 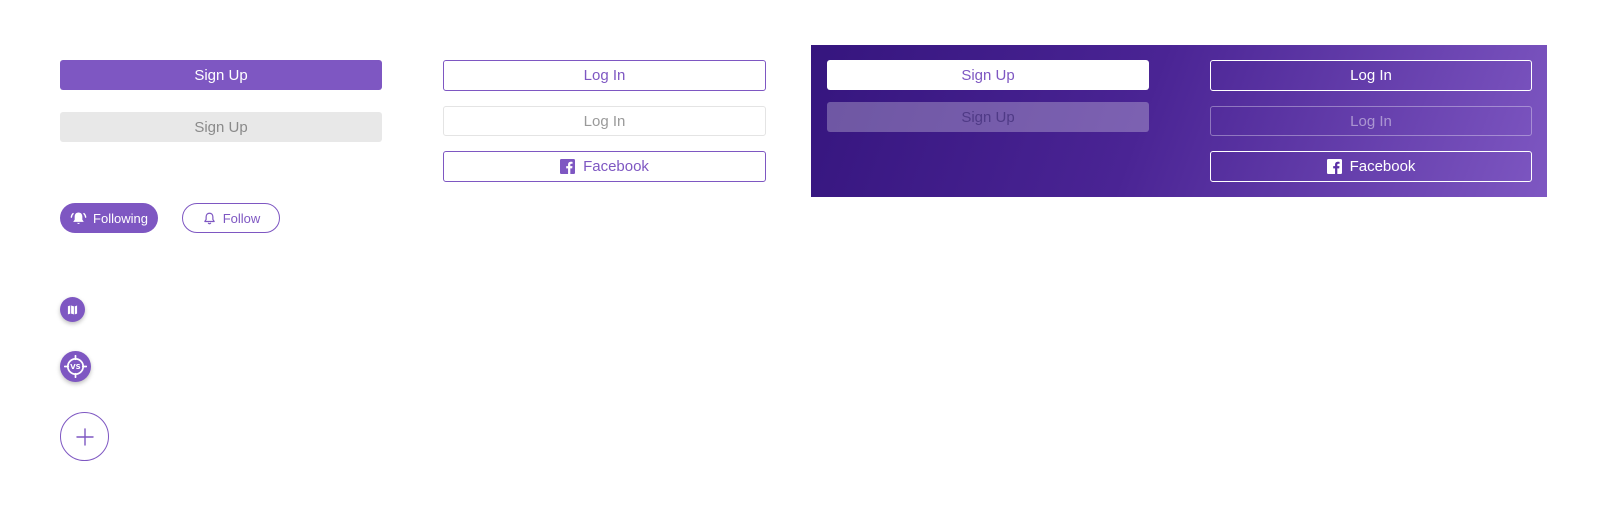 I want to click on log-in-button: Log In, so click(x=604, y=75).